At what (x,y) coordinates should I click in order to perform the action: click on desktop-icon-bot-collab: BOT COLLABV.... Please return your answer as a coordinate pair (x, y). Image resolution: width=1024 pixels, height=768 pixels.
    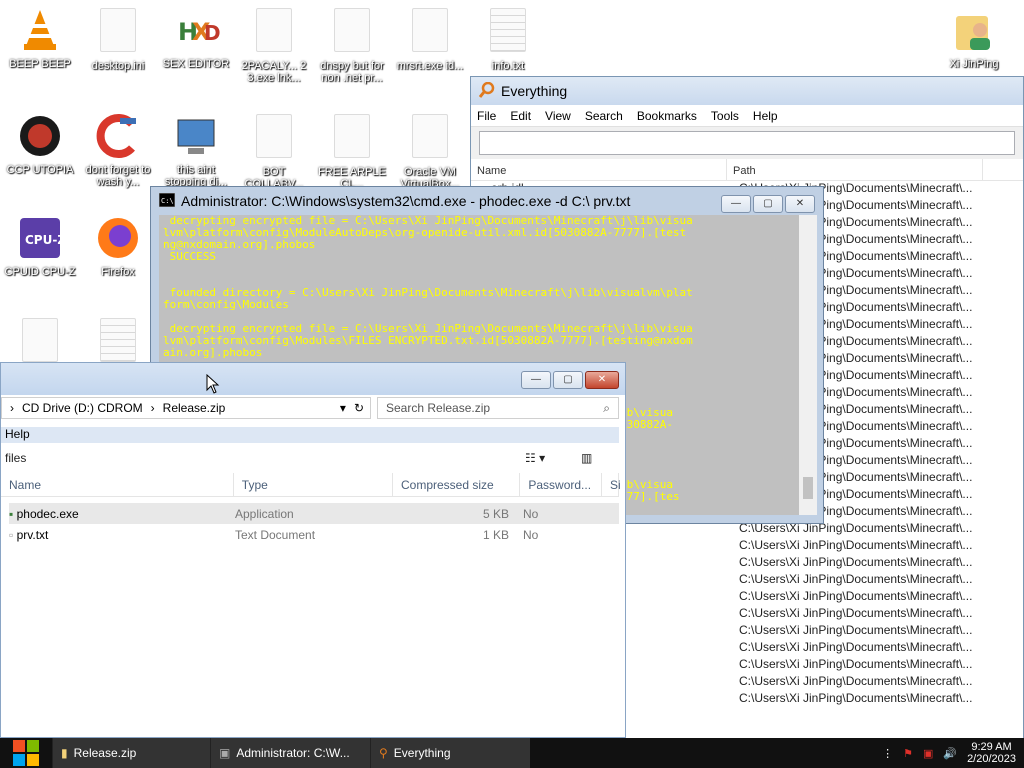
    Looking at the image, I should click on (274, 151).